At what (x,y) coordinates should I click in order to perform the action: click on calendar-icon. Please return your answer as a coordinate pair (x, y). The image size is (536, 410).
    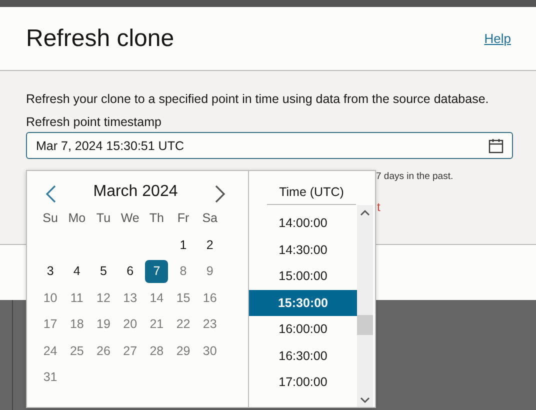
    Looking at the image, I should click on (496, 146).